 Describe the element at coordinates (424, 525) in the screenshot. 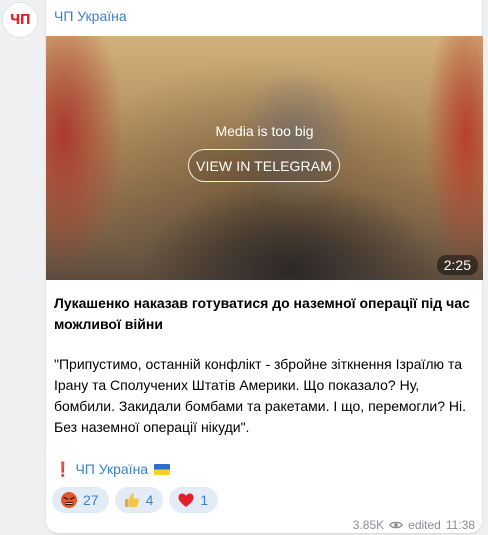

I see `edited-label: edited` at that location.